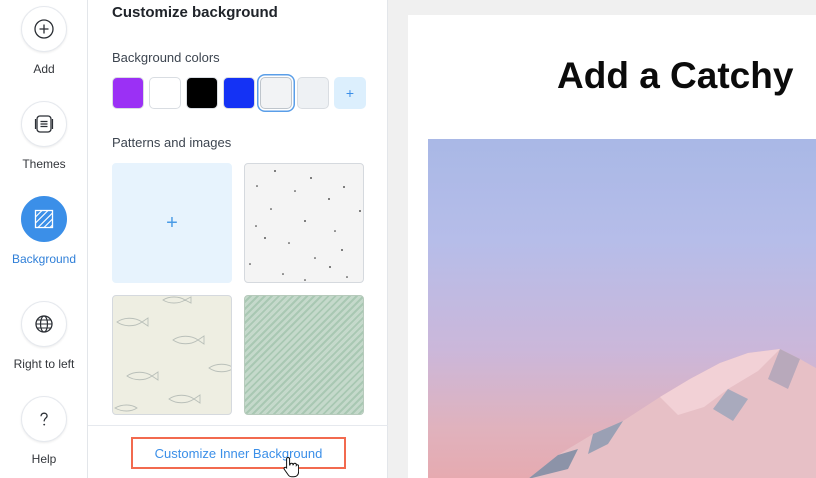 The height and width of the screenshot is (478, 816). What do you see at coordinates (44, 364) in the screenshot?
I see `rail-label: Right to left` at bounding box center [44, 364].